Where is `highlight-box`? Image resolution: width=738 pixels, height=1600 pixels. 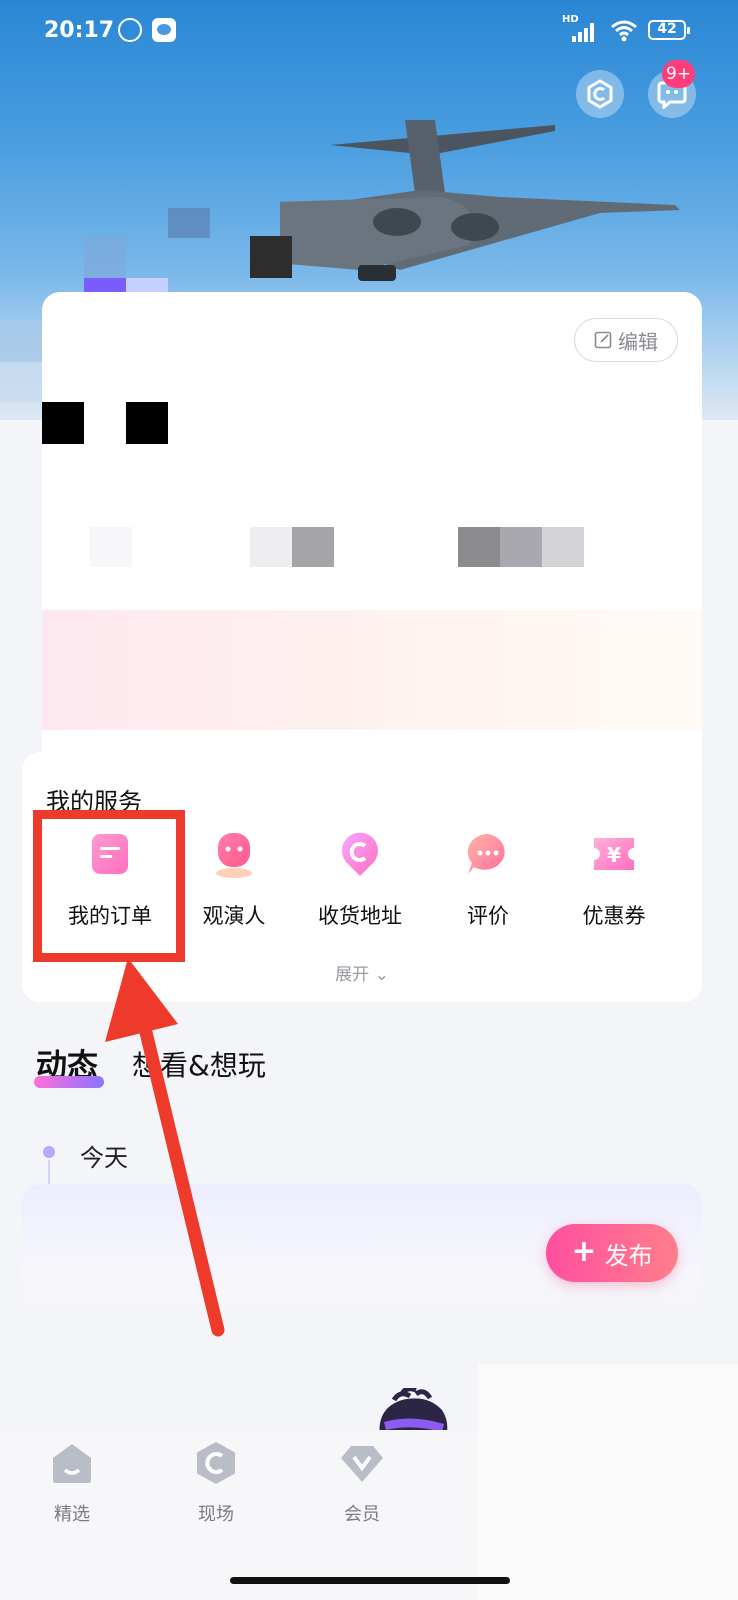
highlight-box is located at coordinates (109, 886).